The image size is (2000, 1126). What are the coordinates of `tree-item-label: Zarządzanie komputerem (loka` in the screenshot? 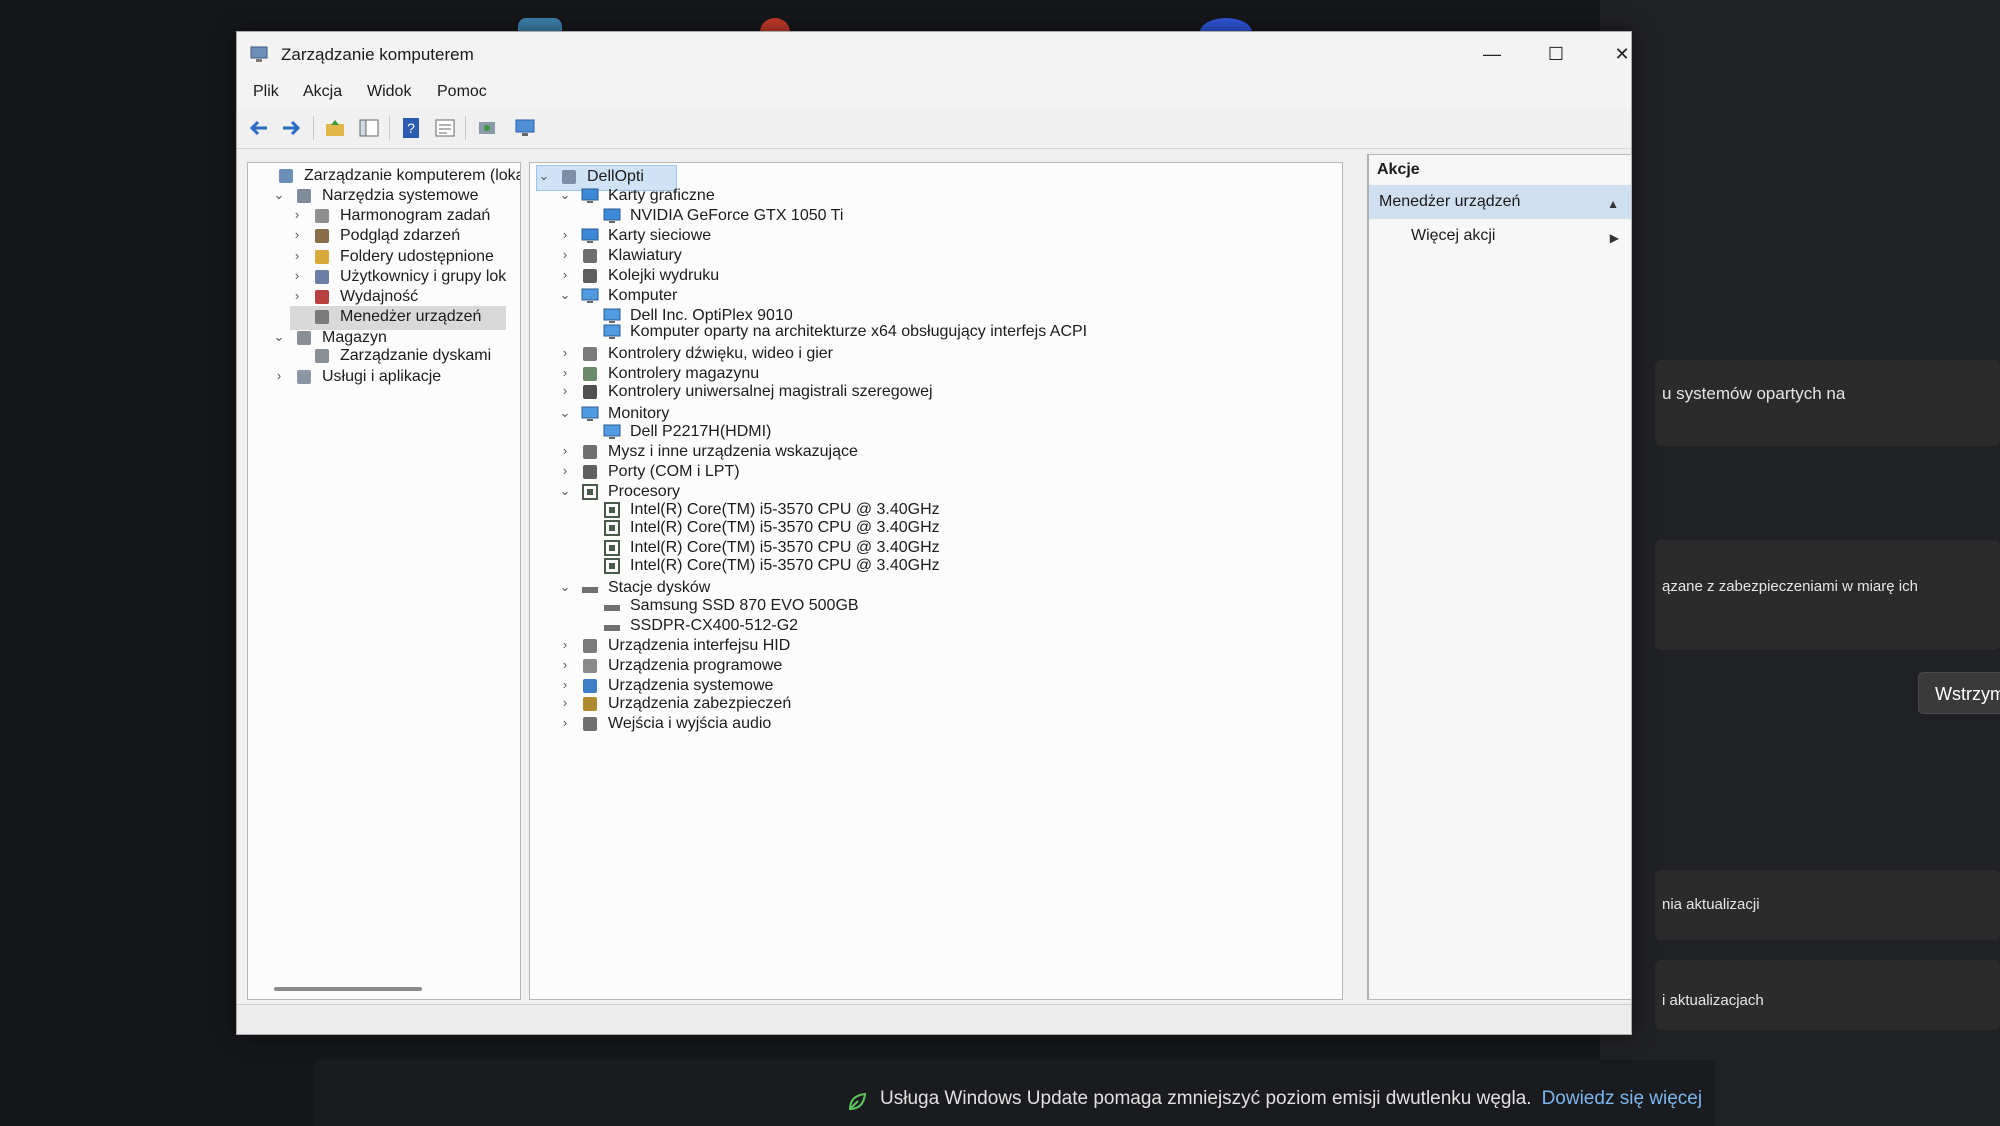 It's located at (412, 175).